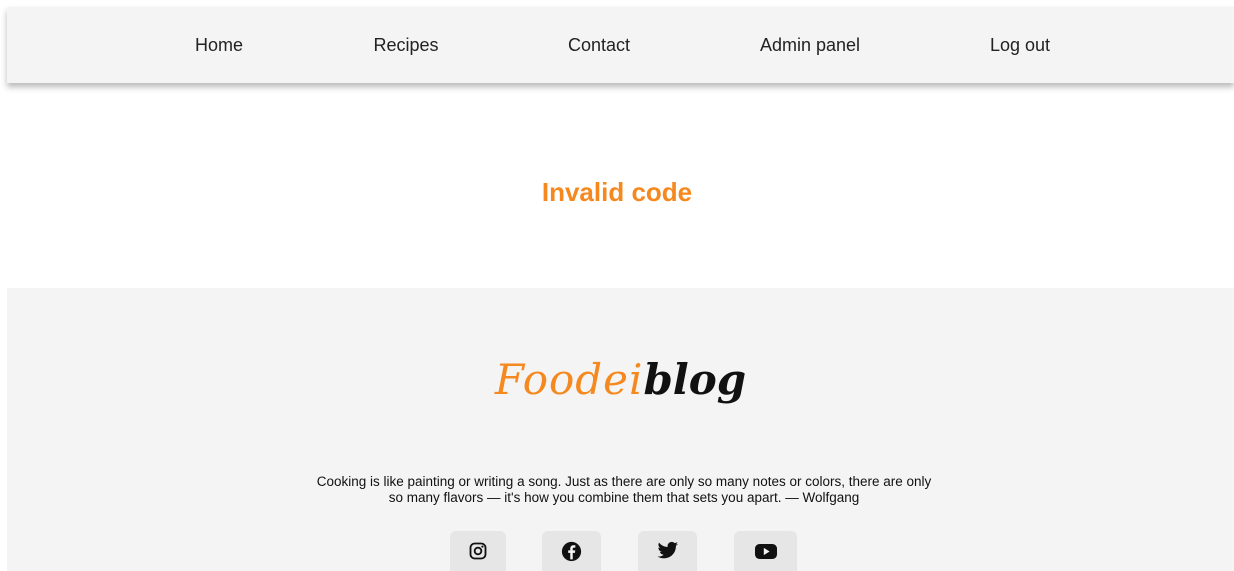  I want to click on facebook-button, so click(571, 551).